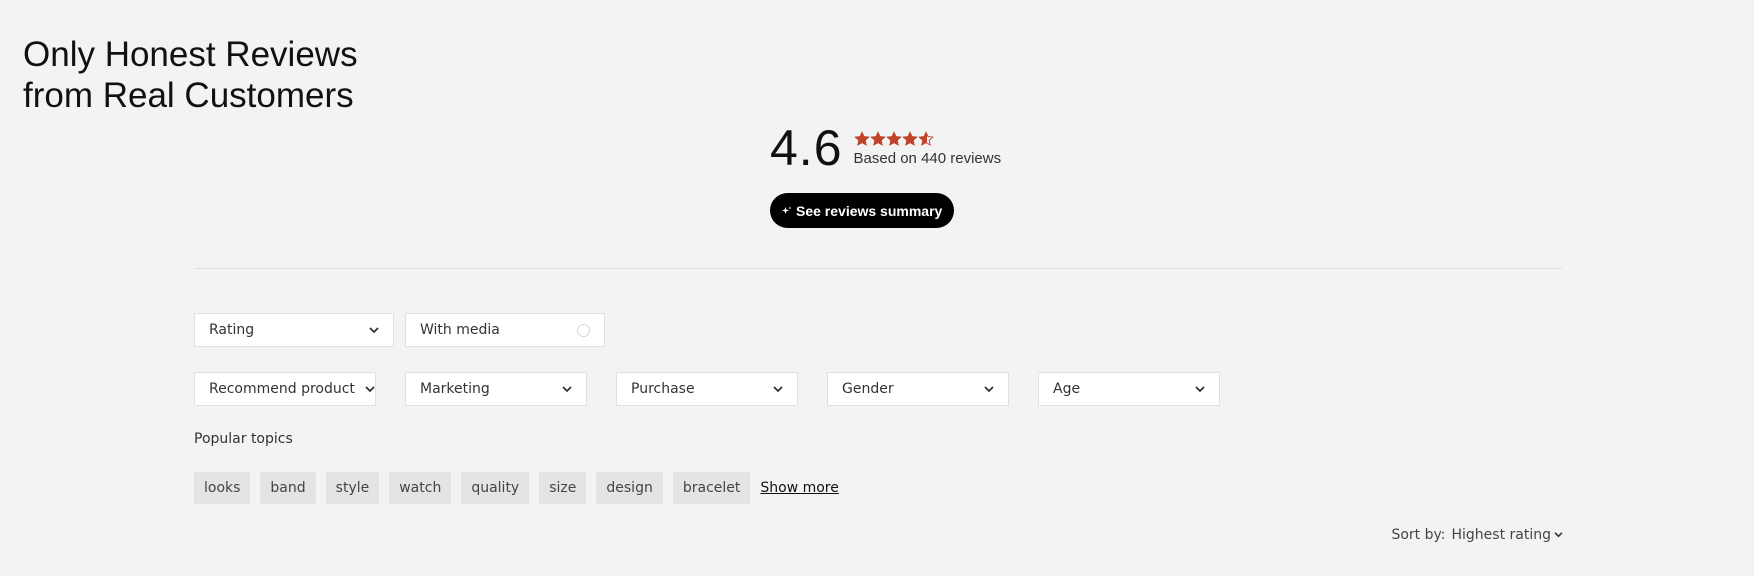 The width and height of the screenshot is (1754, 576). Describe the element at coordinates (496, 389) in the screenshot. I see `filter-marketing: Marketing` at that location.